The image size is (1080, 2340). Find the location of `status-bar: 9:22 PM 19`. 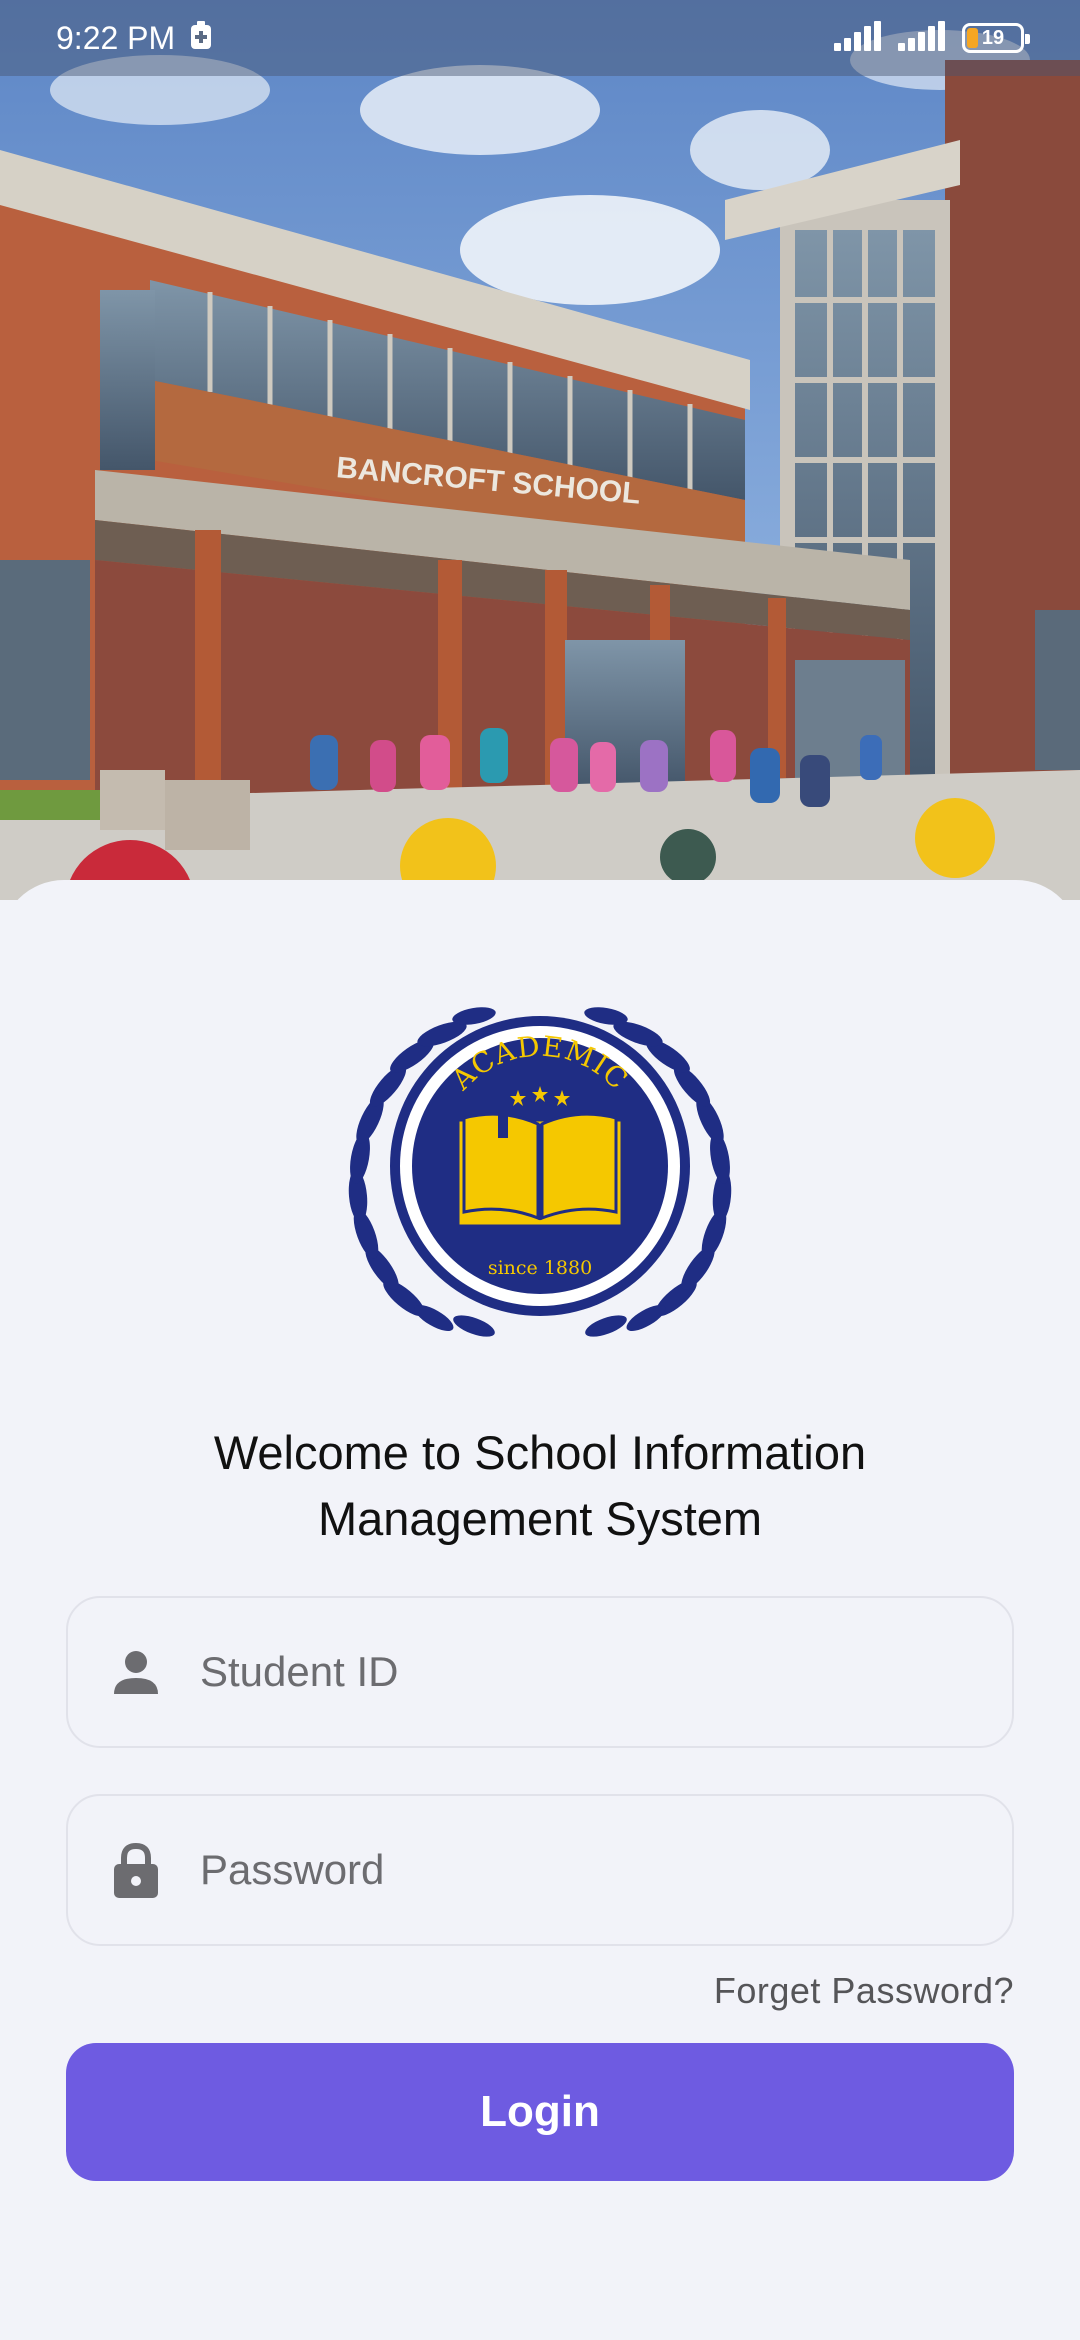

status-bar: 9:22 PM 19 is located at coordinates (540, 38).